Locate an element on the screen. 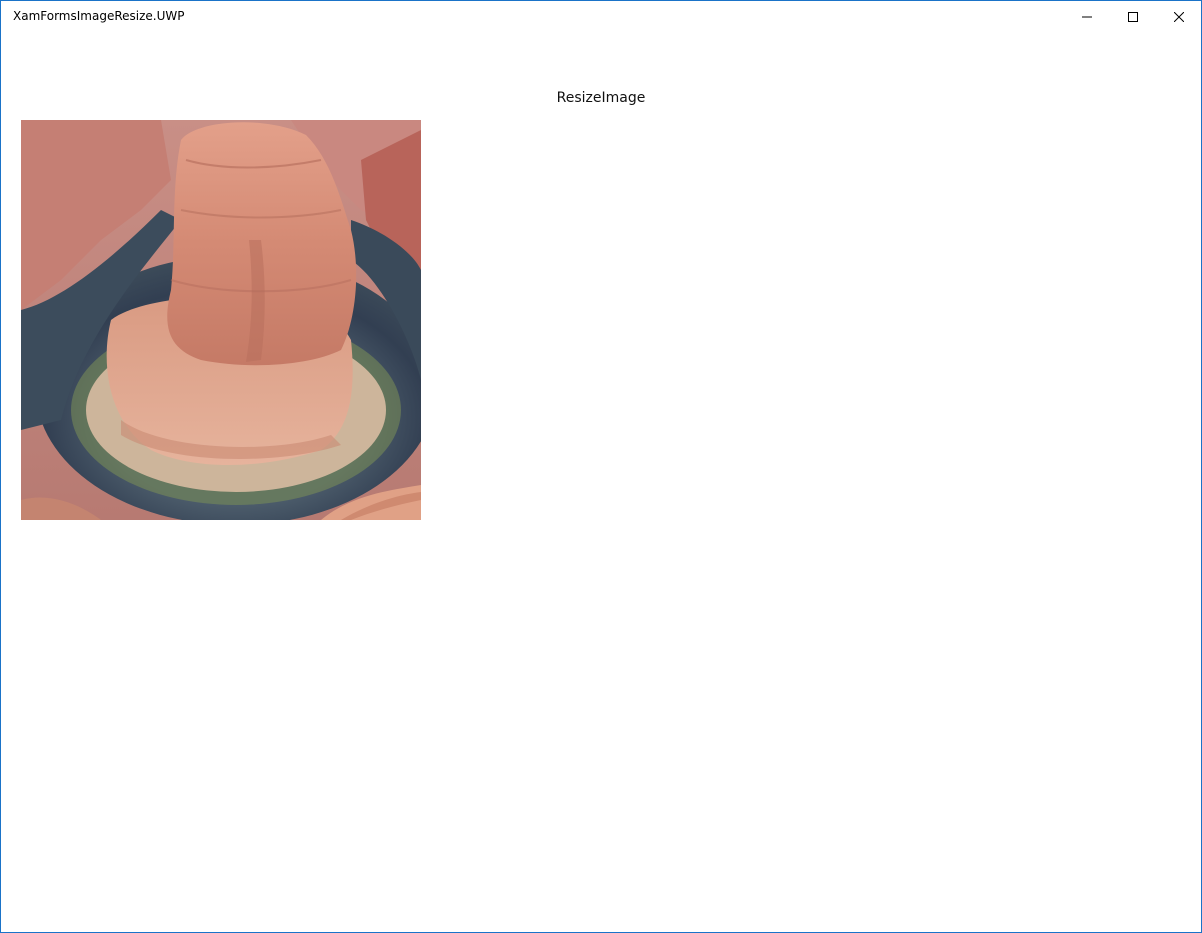 Image resolution: width=1202 pixels, height=933 pixels. maximize-icon is located at coordinates (1133, 17).